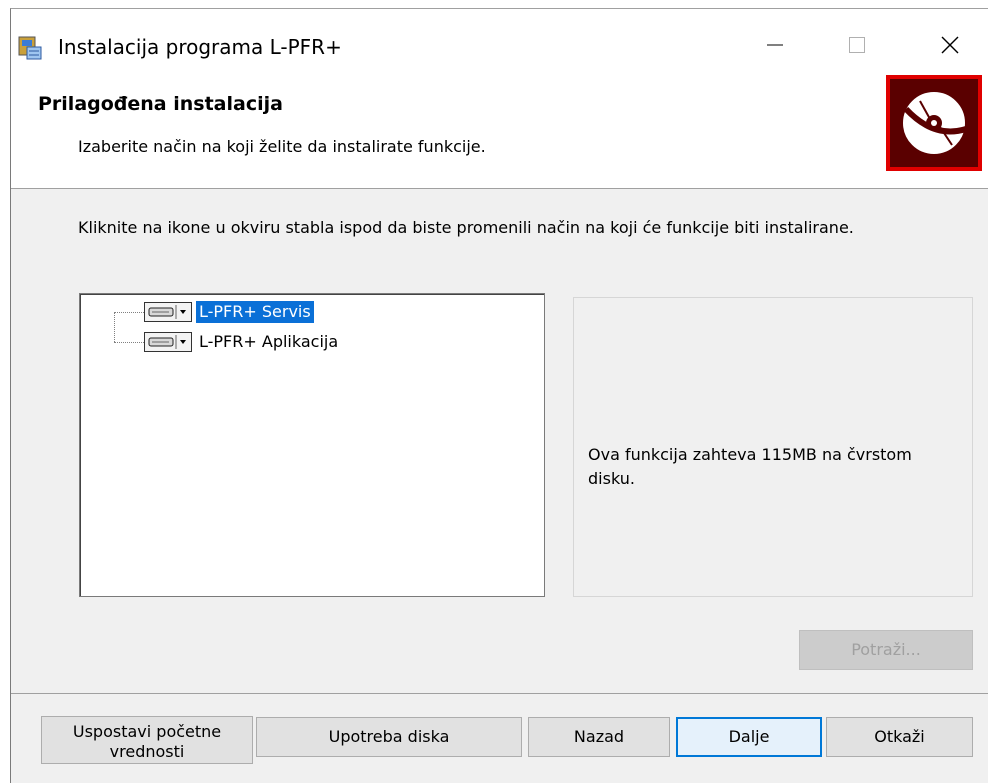  Describe the element at coordinates (200, 47) in the screenshot. I see `window-title: Instalacija programa L-PFR+` at that location.